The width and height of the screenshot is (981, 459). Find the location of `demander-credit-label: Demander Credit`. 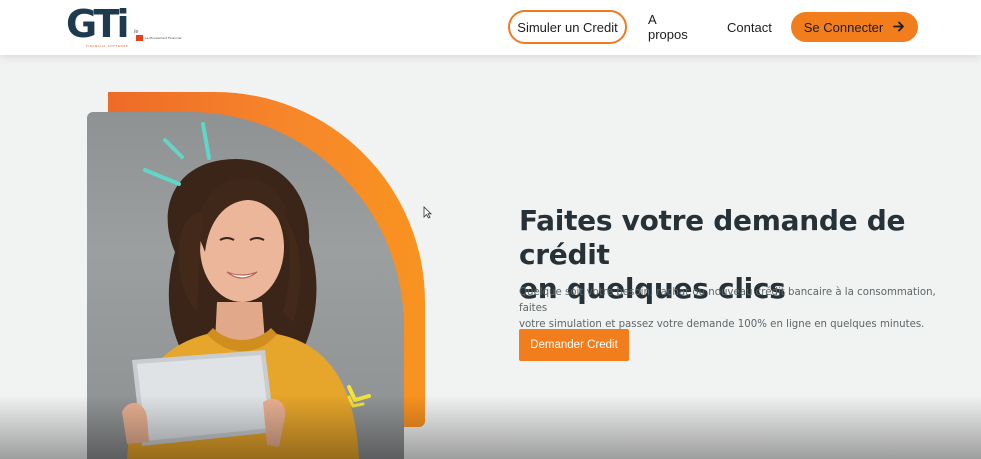

demander-credit-label: Demander Credit is located at coordinates (574, 345).